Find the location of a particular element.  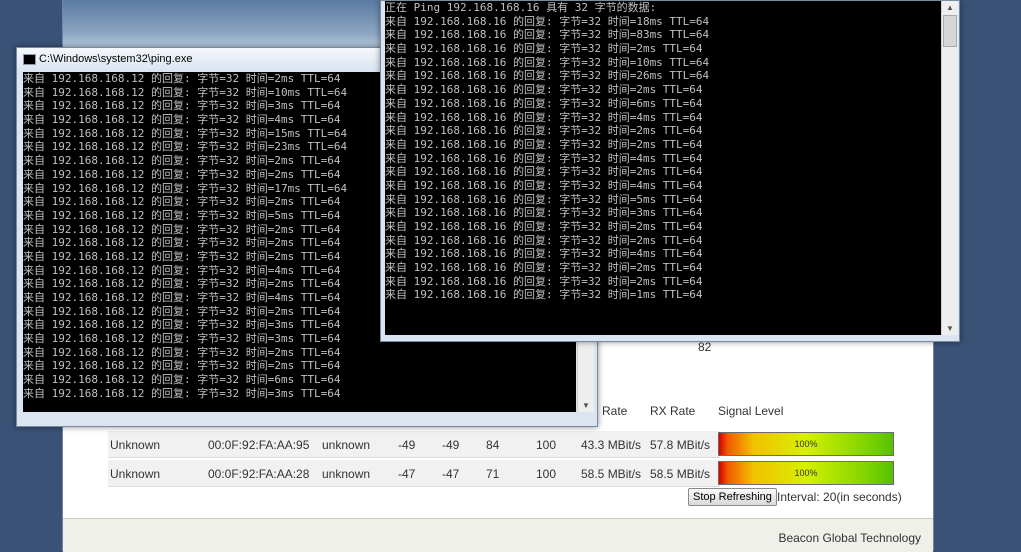

tx-rate: 43.3 MBit/s is located at coordinates (611, 445).